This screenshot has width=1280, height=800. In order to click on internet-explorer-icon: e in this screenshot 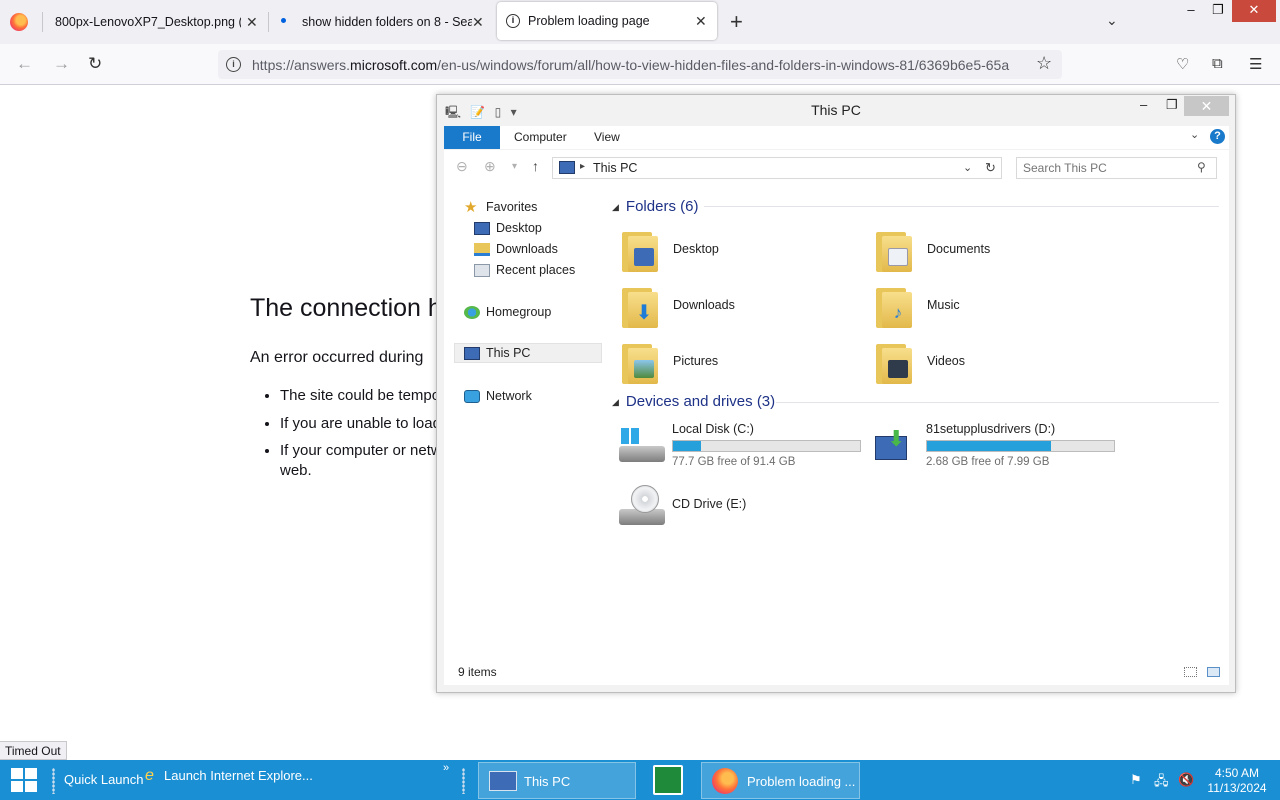, I will do `click(149, 776)`.